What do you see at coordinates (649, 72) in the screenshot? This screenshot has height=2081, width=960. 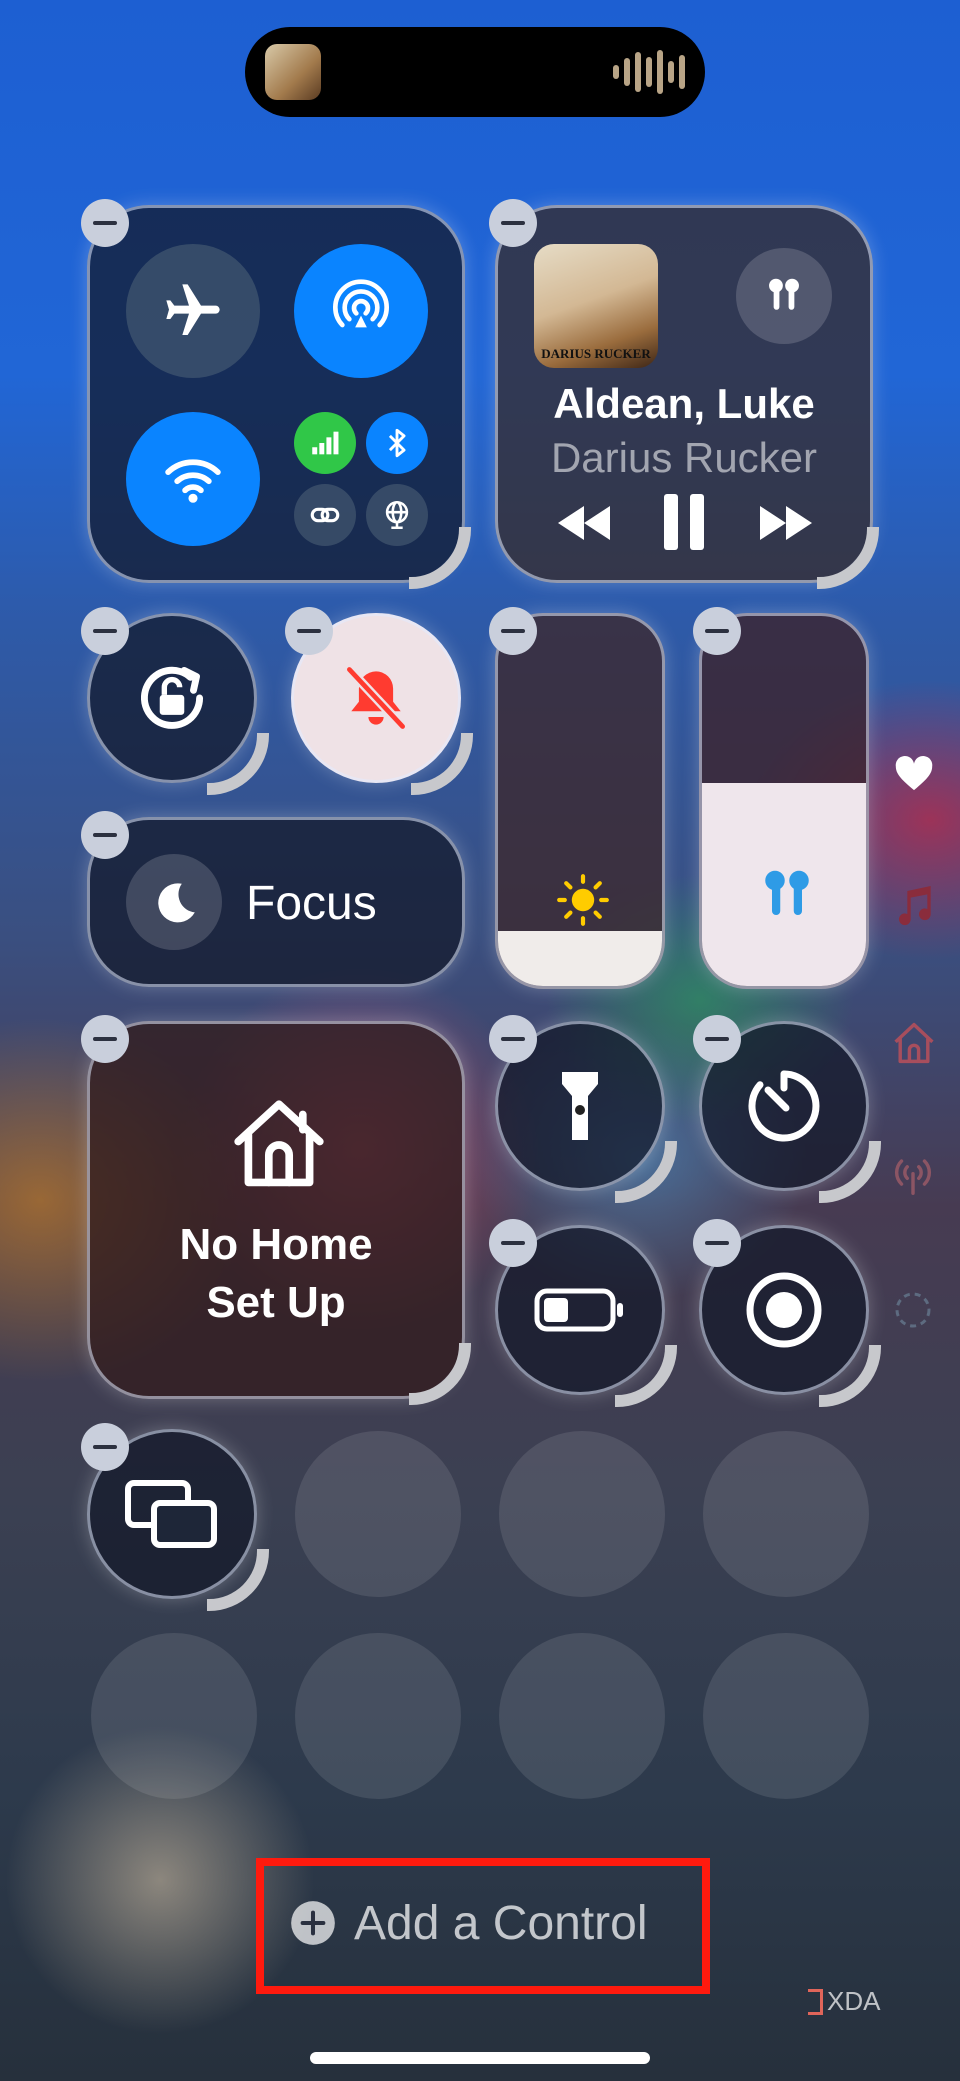 I see `audio-waveform-icon` at bounding box center [649, 72].